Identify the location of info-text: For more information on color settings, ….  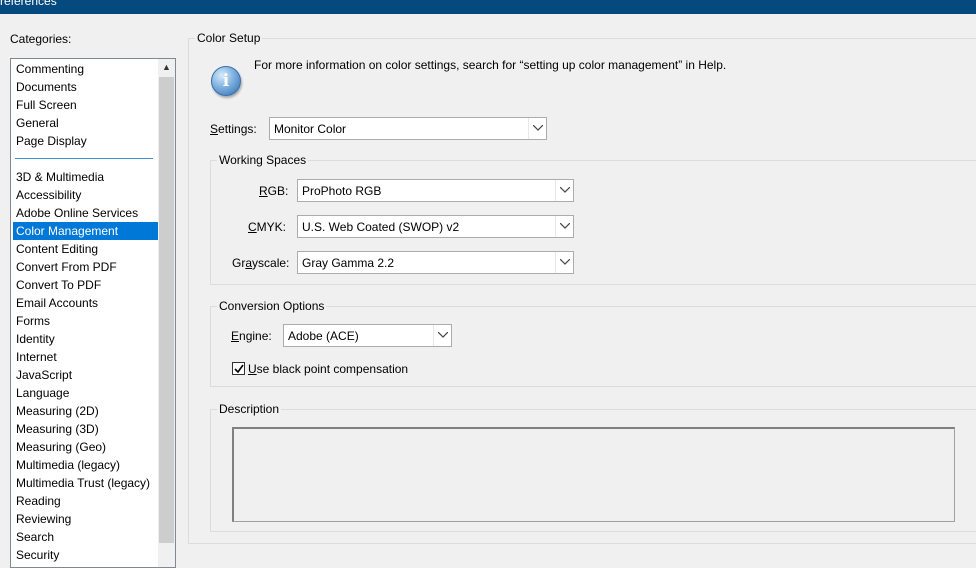
(490, 65).